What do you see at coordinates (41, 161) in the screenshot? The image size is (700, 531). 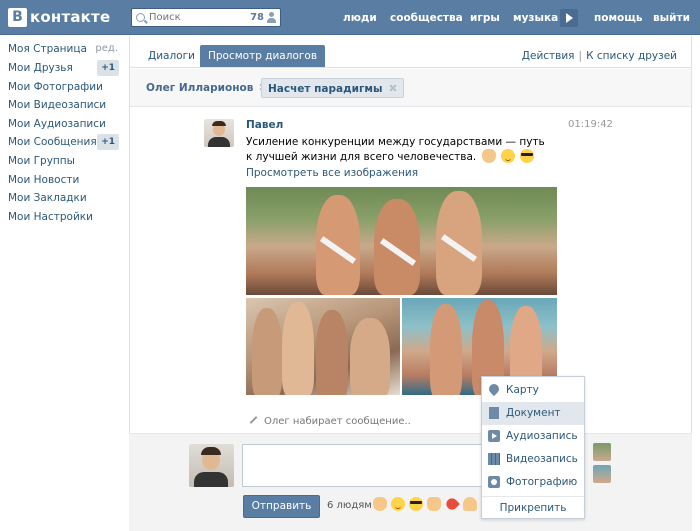 I see `sidebar-item-label: Мои Группы` at bounding box center [41, 161].